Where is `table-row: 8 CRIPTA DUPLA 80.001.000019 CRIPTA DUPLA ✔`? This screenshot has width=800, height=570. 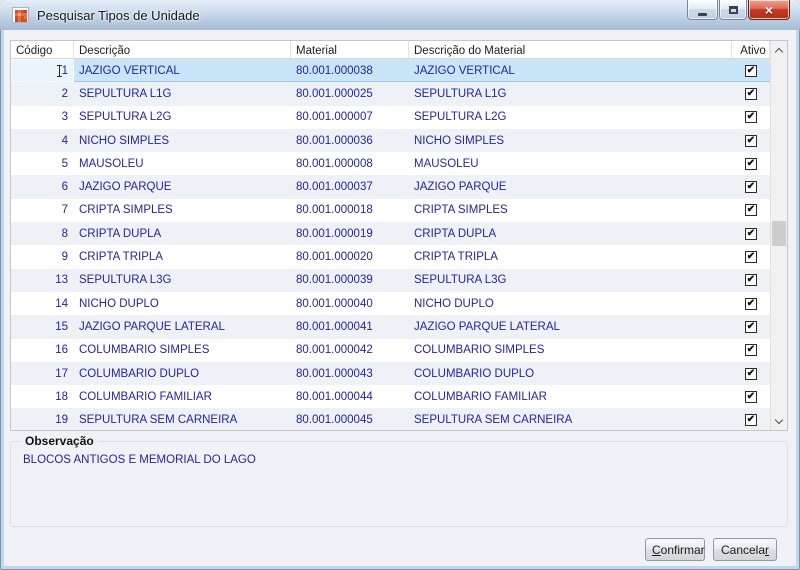 table-row: 8 CRIPTA DUPLA 80.001.000019 CRIPTA DUPLA ✔ is located at coordinates (390, 234).